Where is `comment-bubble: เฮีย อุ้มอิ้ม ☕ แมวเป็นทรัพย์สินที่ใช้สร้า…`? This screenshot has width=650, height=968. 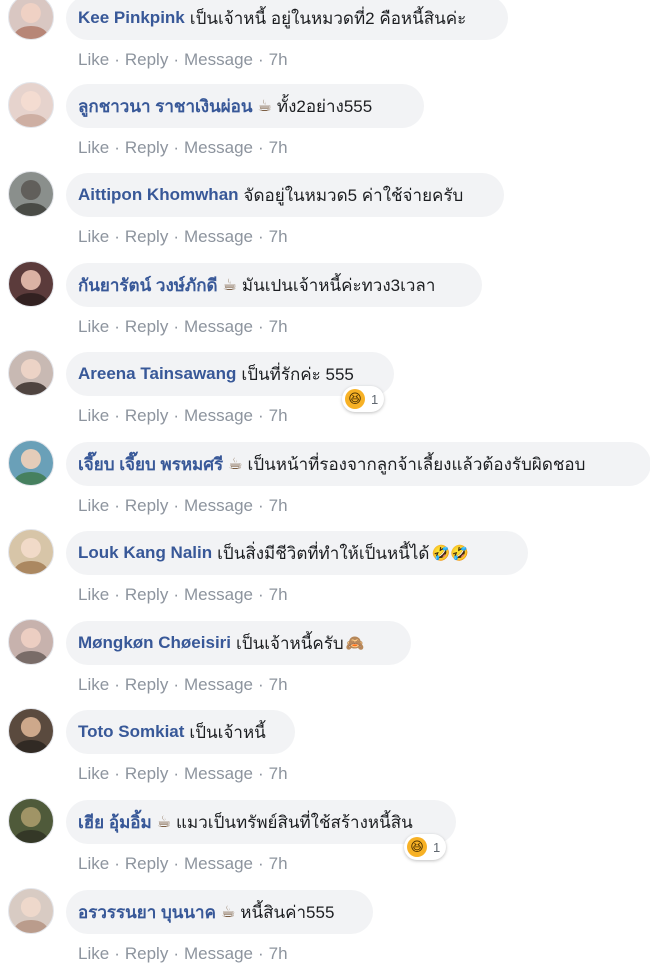 comment-bubble: เฮีย อุ้มอิ้ม ☕ แมวเป็นทรัพย์สินที่ใช้สร้า… is located at coordinates (261, 822).